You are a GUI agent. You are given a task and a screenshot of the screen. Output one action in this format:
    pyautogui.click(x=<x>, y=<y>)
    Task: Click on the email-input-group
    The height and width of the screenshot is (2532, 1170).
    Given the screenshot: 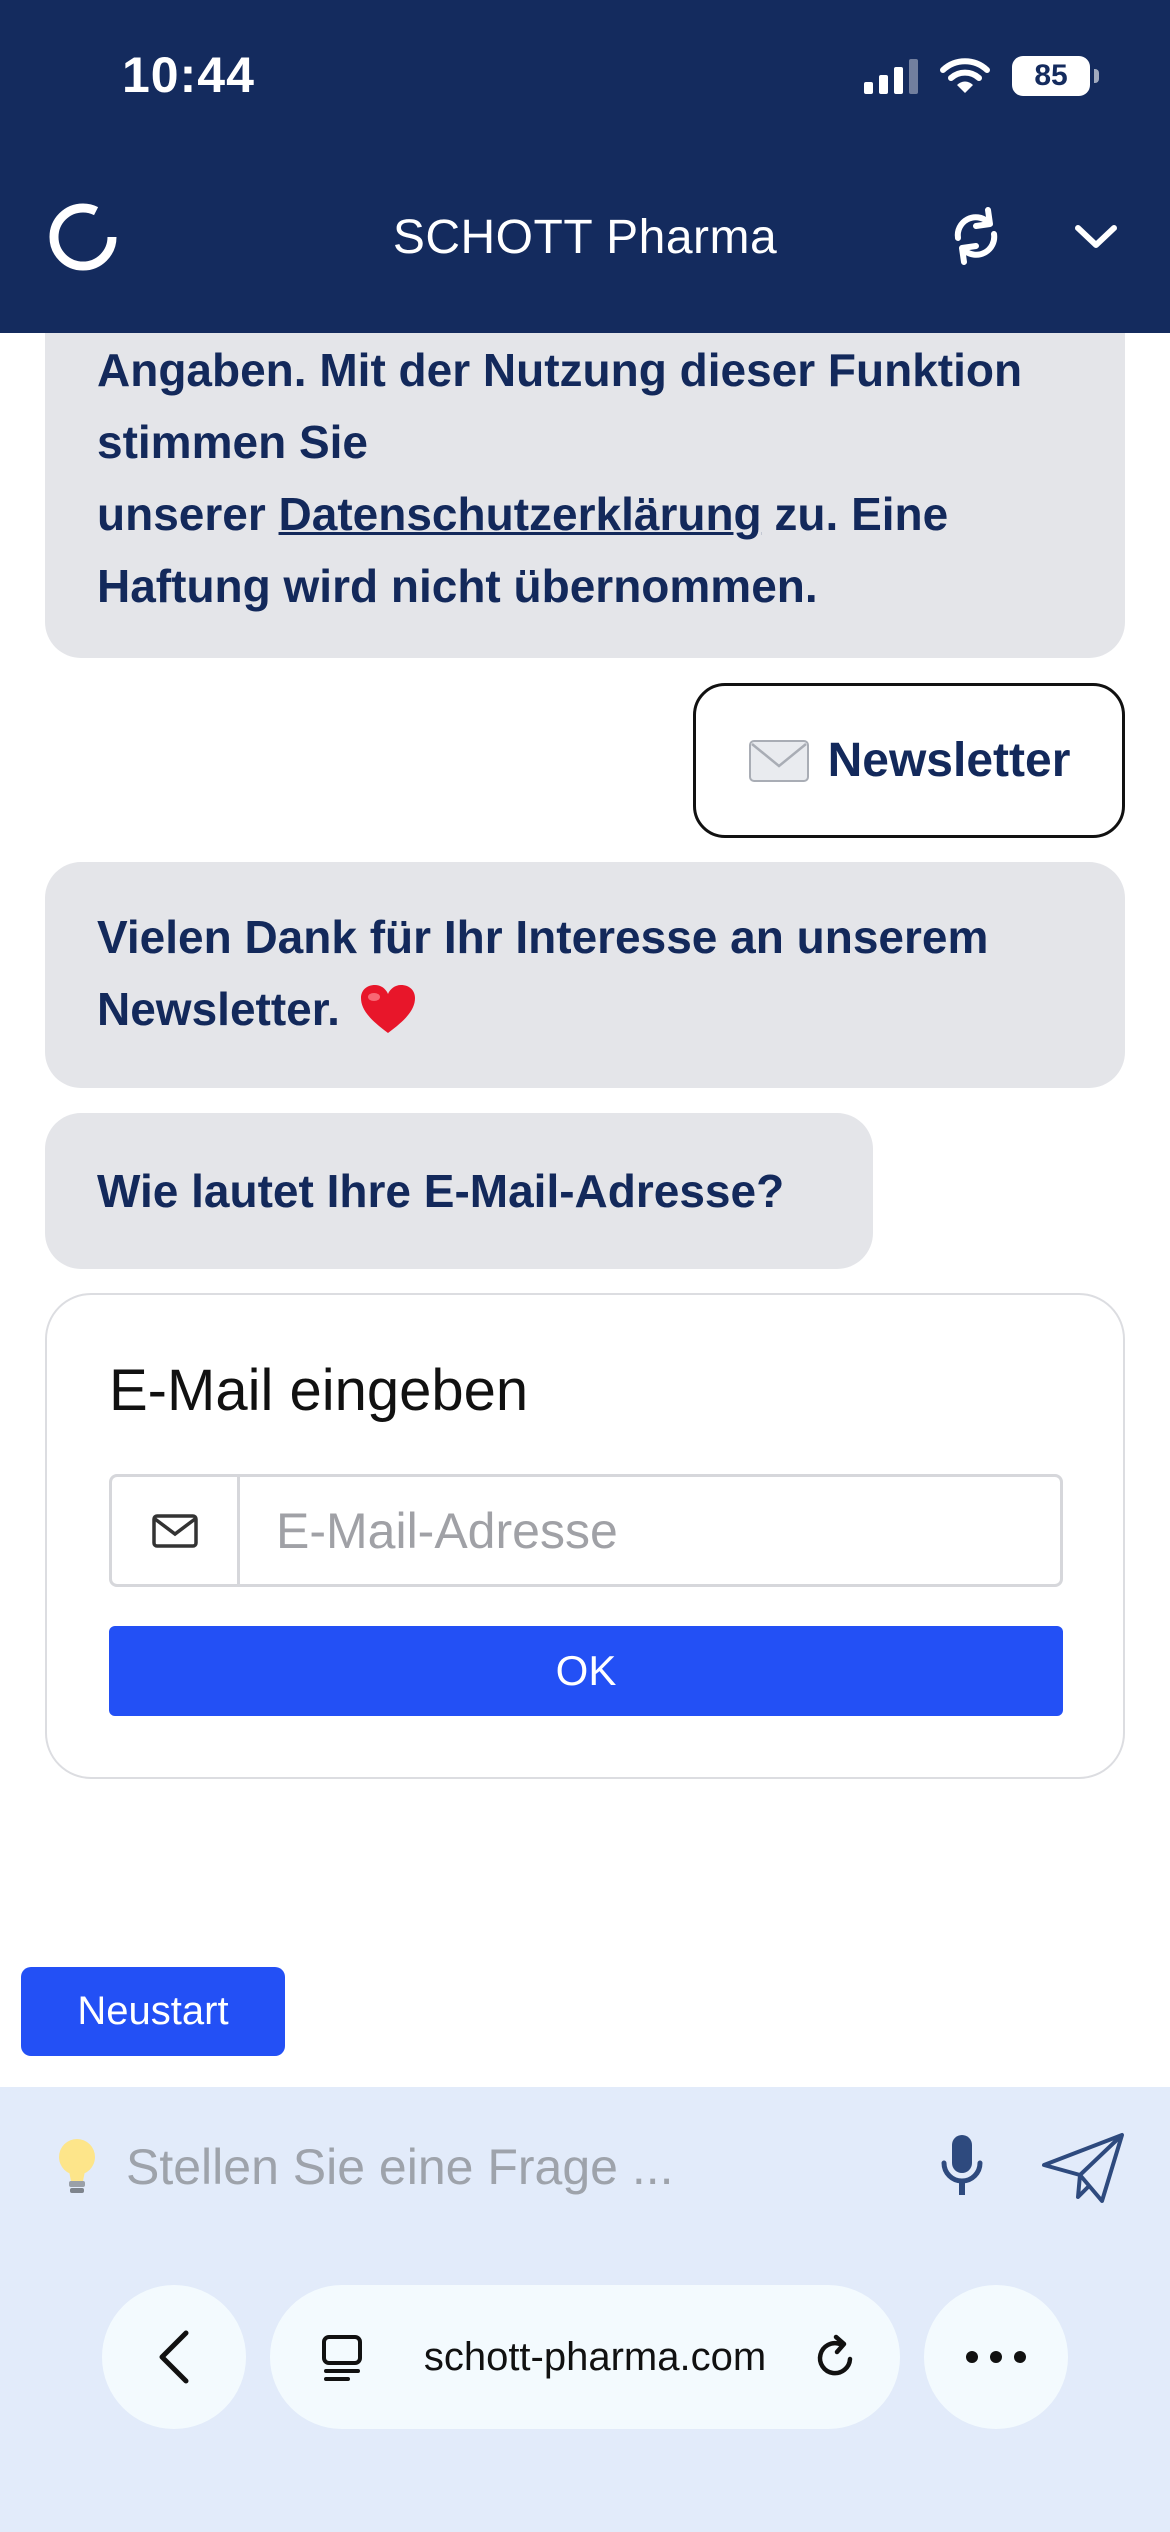 What is the action you would take?
    pyautogui.click(x=586, y=1530)
    